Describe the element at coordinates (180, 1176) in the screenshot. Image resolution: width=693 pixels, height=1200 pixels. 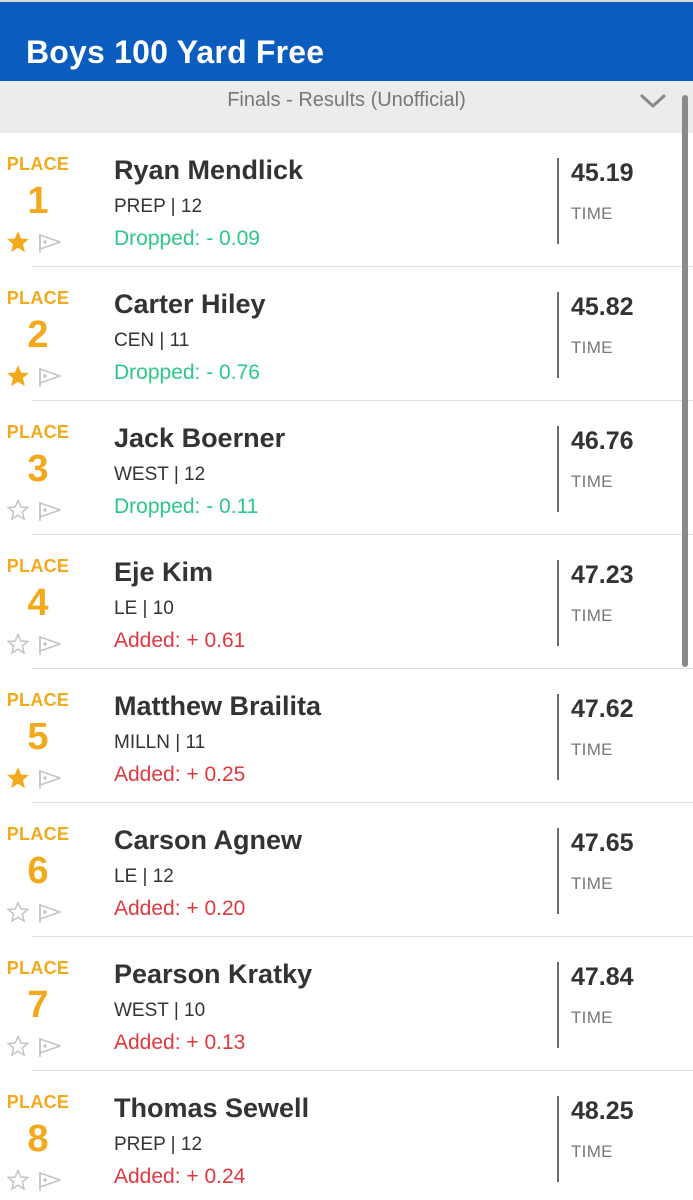
I see `time-delta: Added: + 0.24` at that location.